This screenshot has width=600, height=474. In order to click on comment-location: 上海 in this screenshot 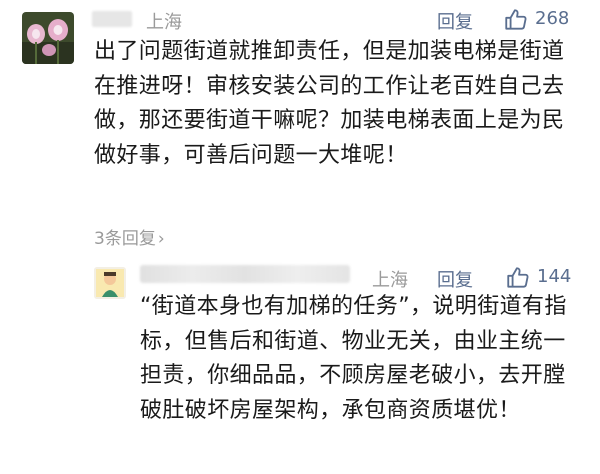, I will do `click(164, 22)`.